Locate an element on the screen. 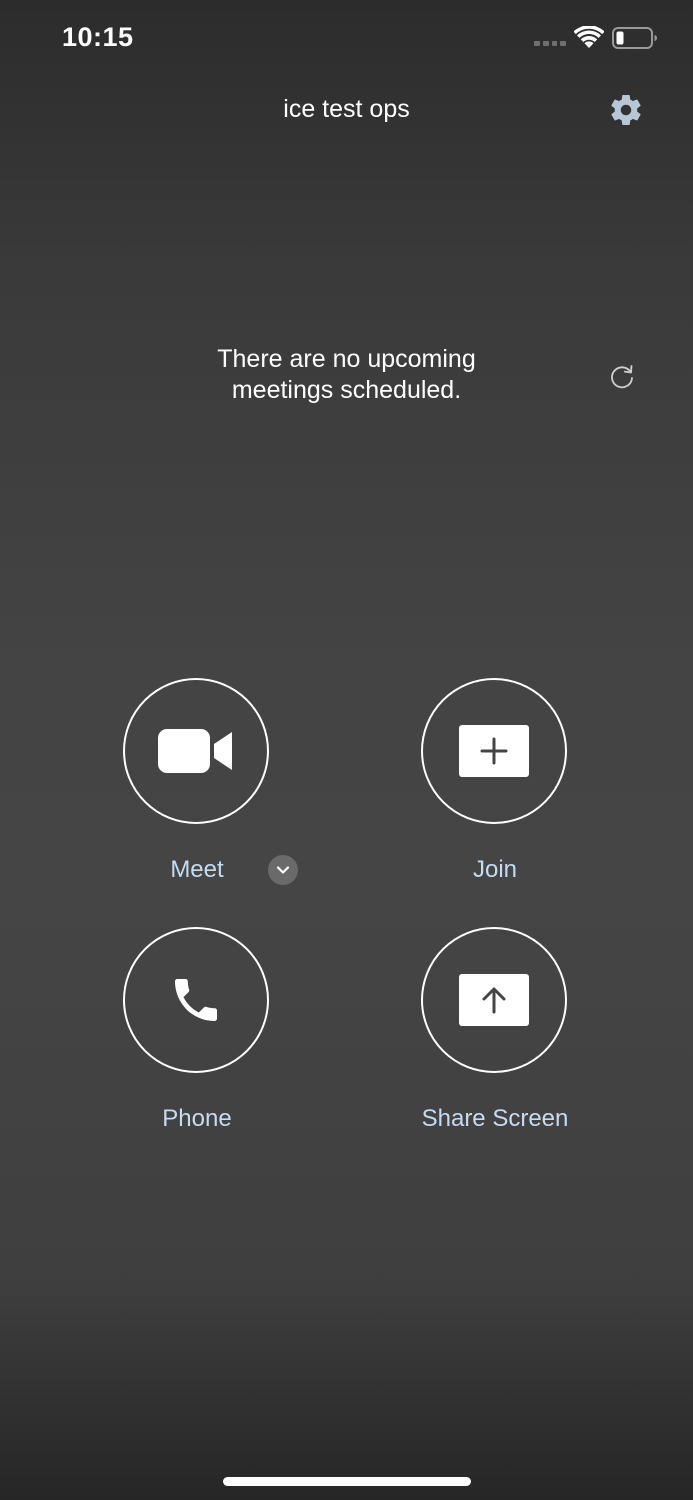  settings-button is located at coordinates (626, 110).